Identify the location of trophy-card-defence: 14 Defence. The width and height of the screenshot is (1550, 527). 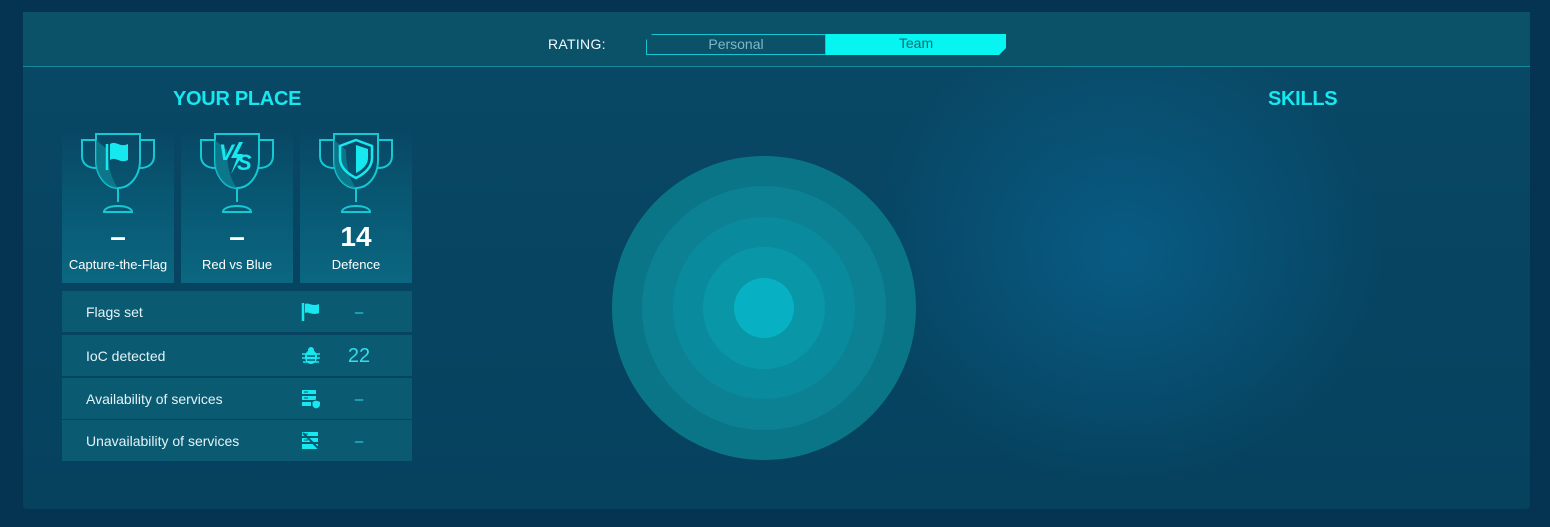
(356, 206).